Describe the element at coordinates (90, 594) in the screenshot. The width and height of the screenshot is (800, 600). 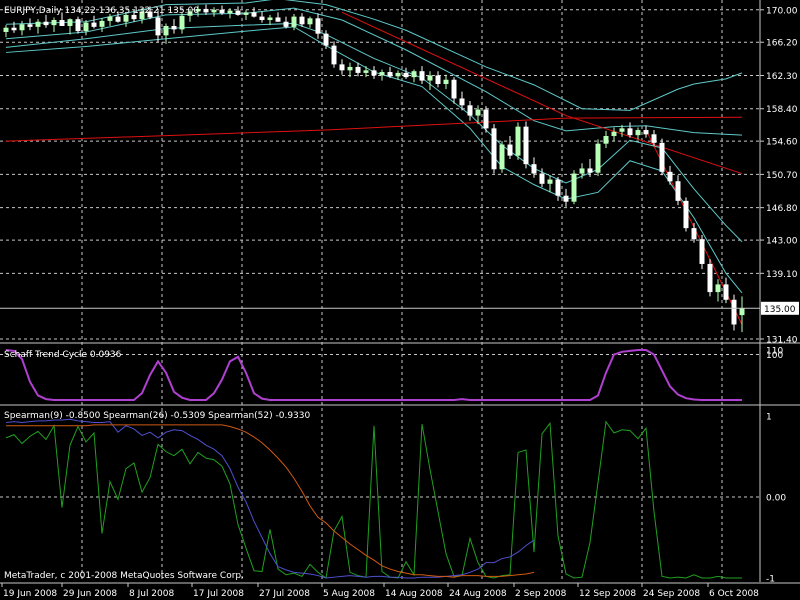
I see `date-tick-label: 29 Jun 2008` at that location.